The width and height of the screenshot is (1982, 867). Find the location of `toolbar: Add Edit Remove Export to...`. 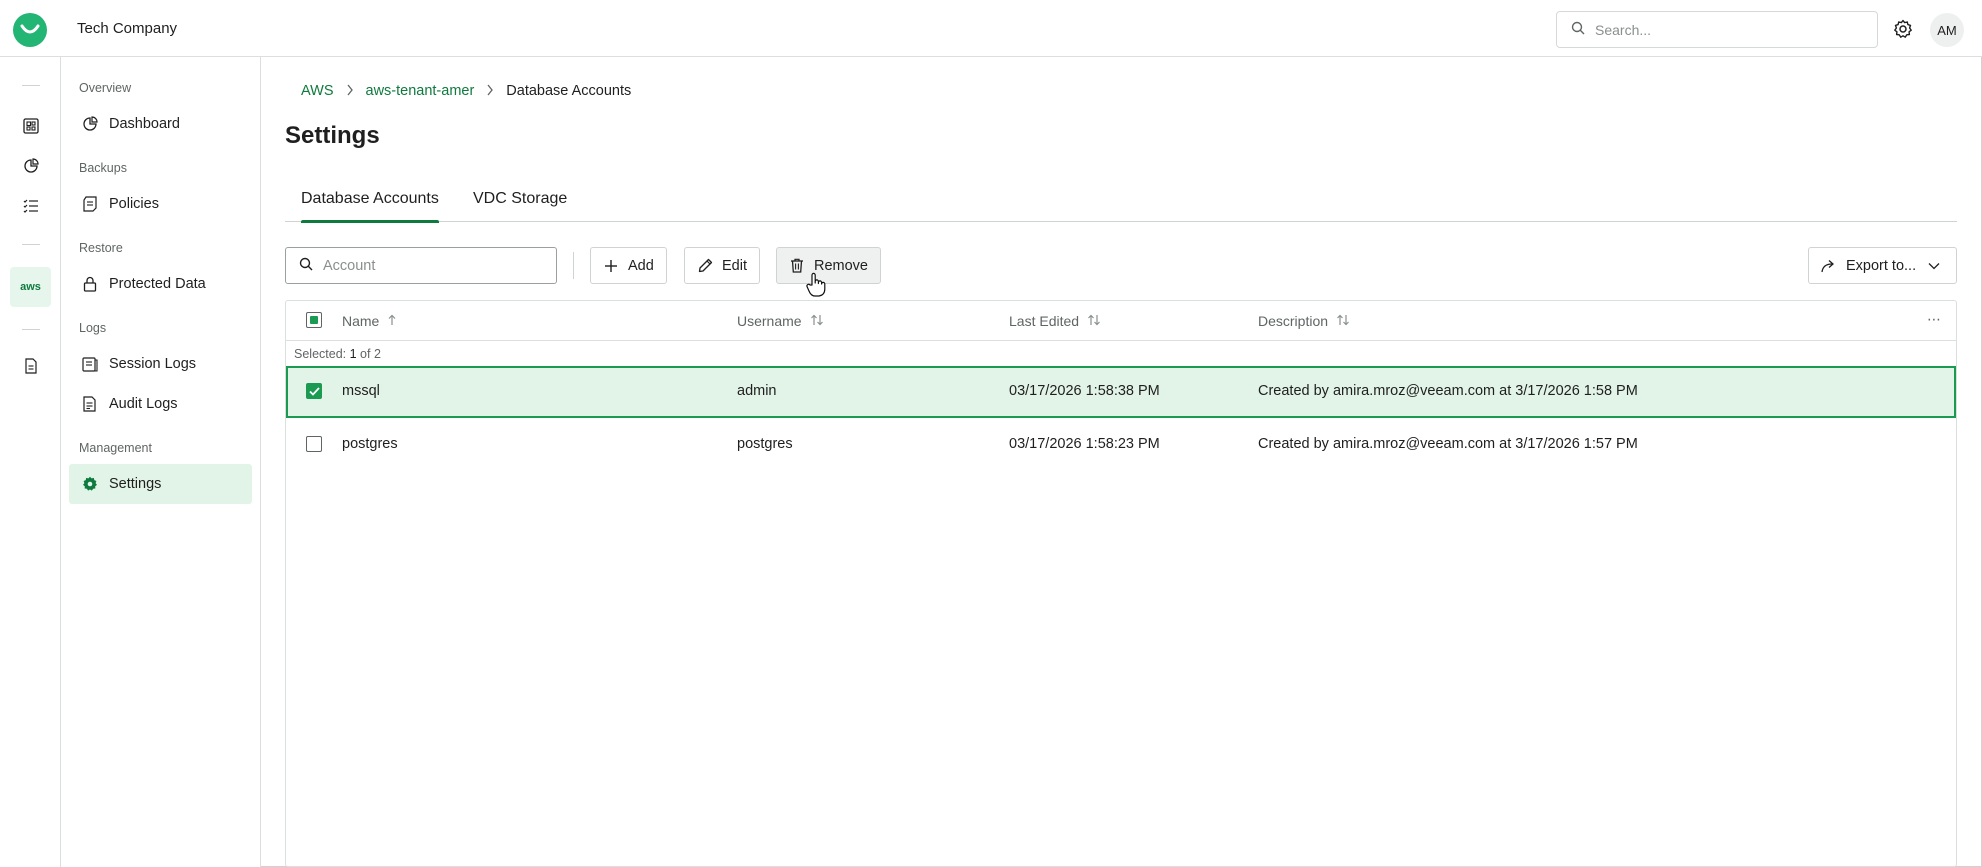

toolbar: Add Edit Remove Export to... is located at coordinates (1121, 266).